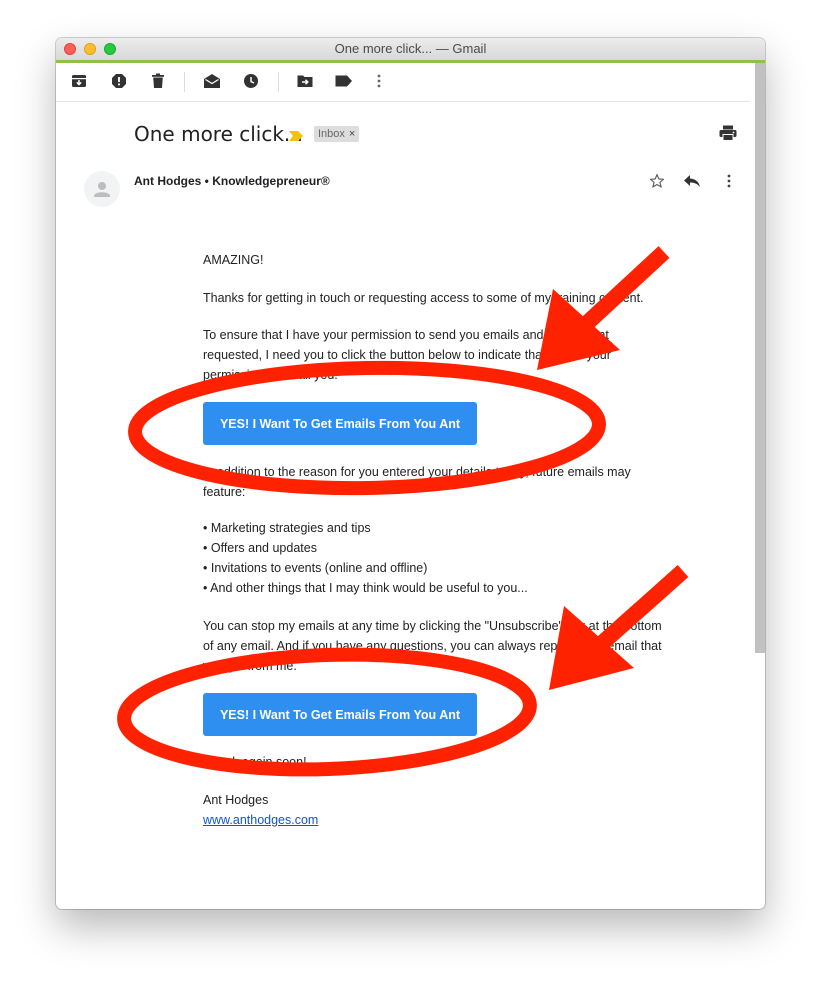 The width and height of the screenshot is (821, 983). What do you see at coordinates (255, 762) in the screenshot?
I see `email-signoff: Speak again soon!` at bounding box center [255, 762].